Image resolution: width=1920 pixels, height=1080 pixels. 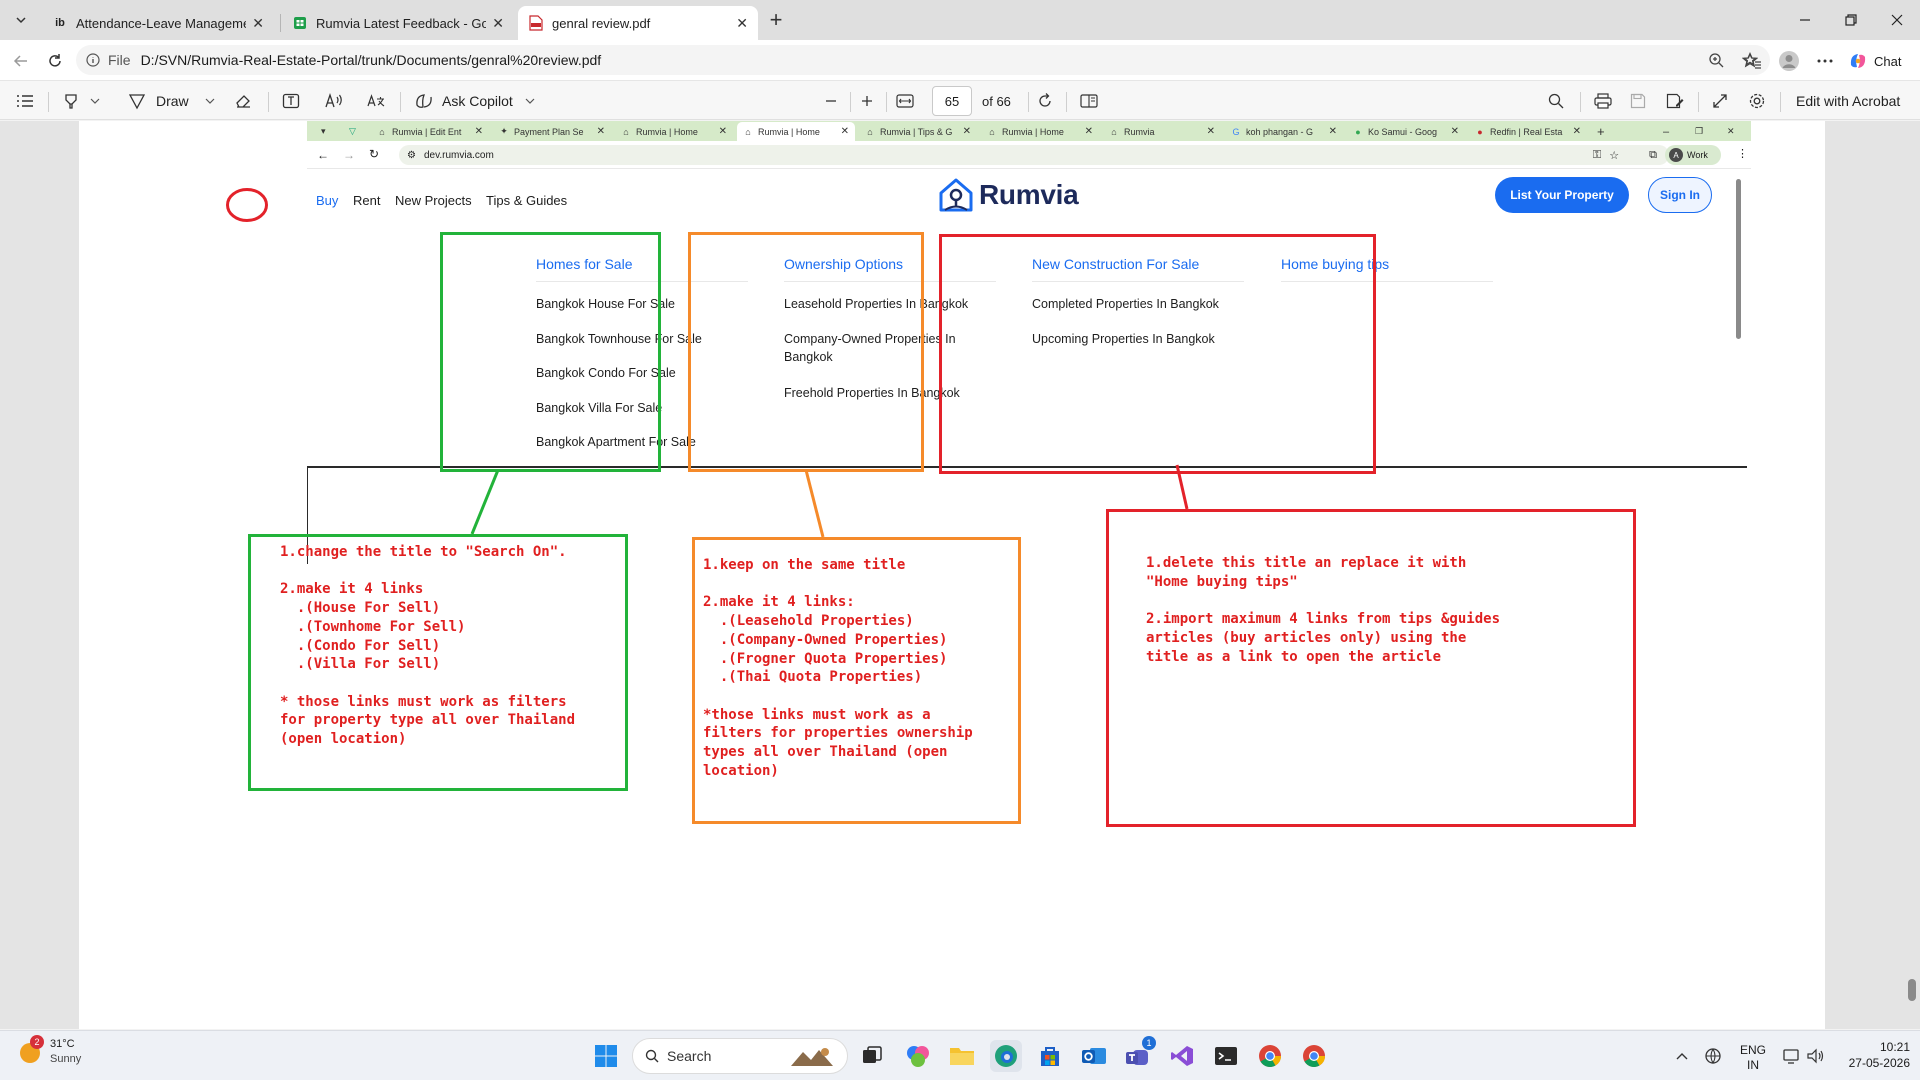 What do you see at coordinates (376, 101) in the screenshot?
I see `translate-icon` at bounding box center [376, 101].